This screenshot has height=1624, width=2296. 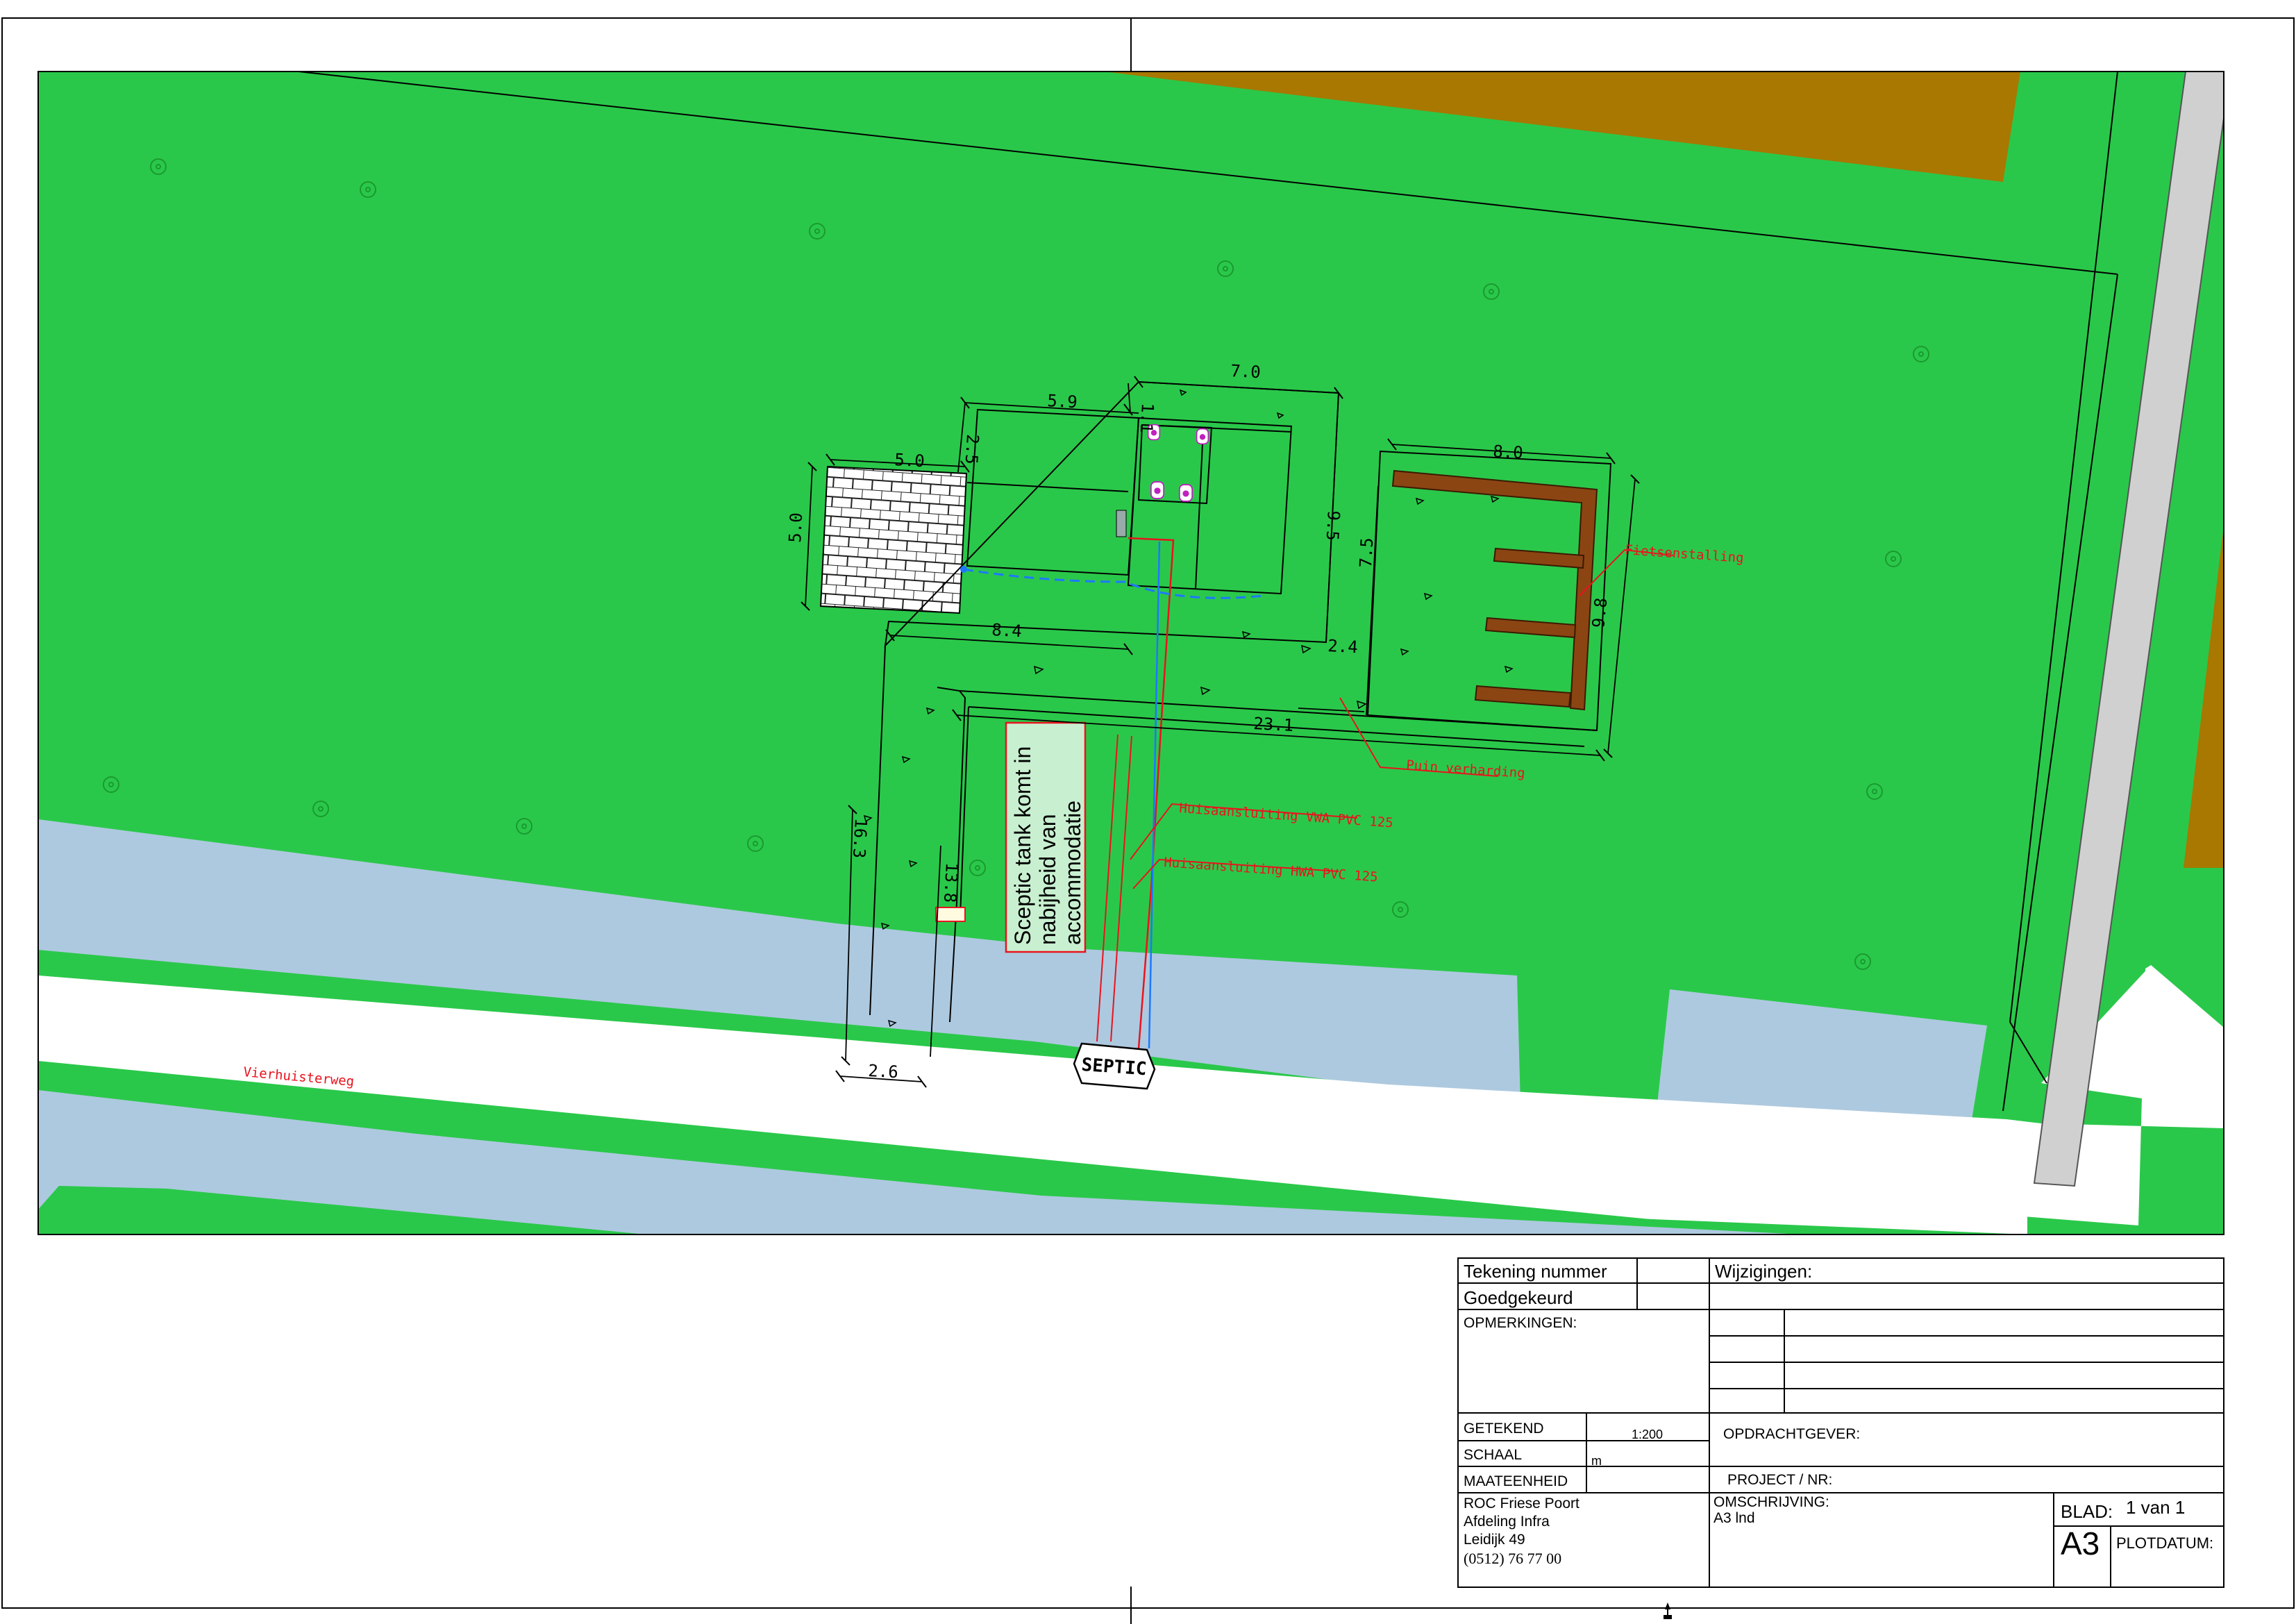 I want to click on company-address: Leidijk 49, so click(x=1494, y=1540).